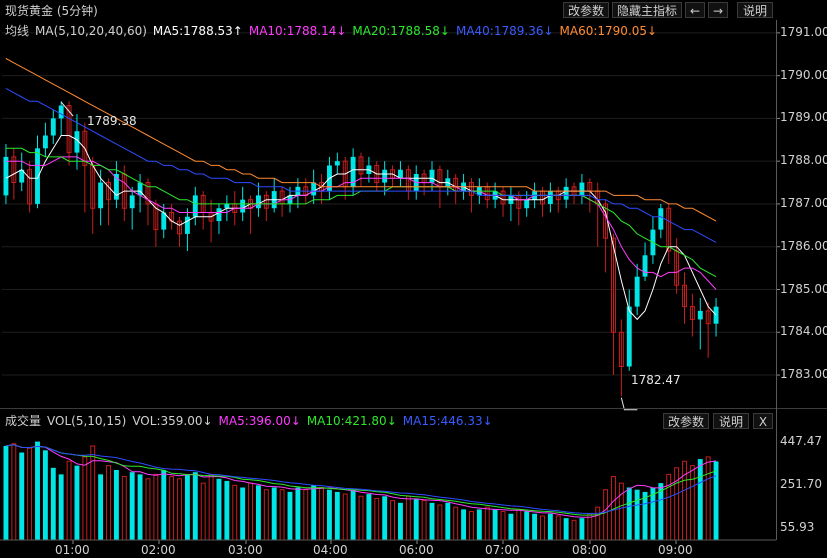 Image resolution: width=827 pixels, height=558 pixels. I want to click on vol-legend-label: 成交量, so click(23, 421).